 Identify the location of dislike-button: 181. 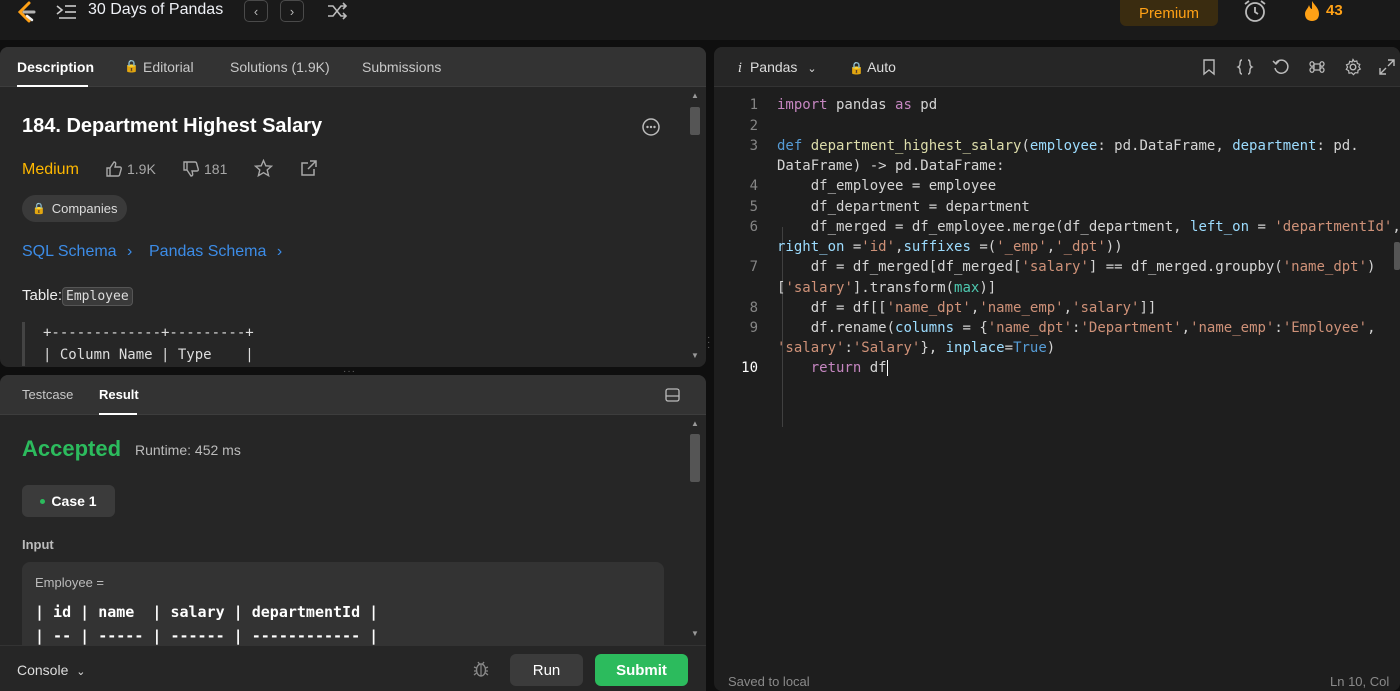
(204, 169).